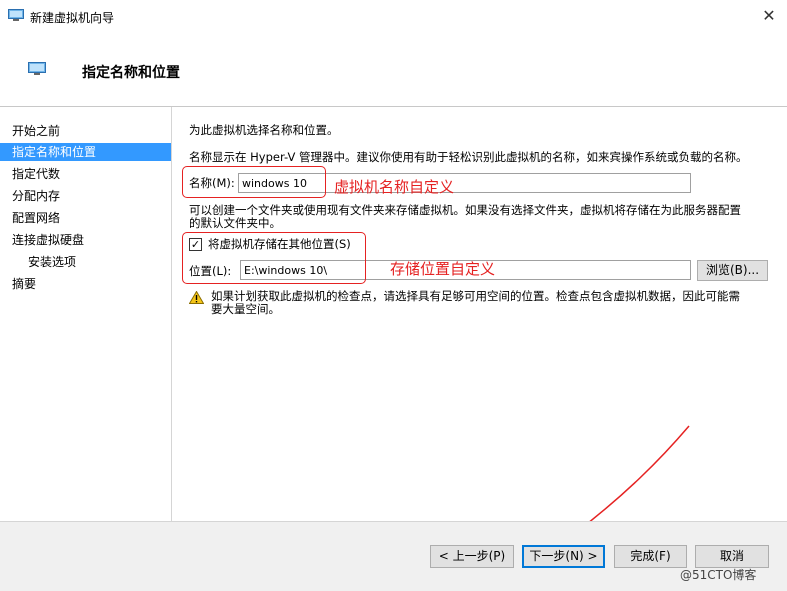 The width and height of the screenshot is (787, 591). I want to click on sidebar-item-networking: 配置网络, so click(85, 218).